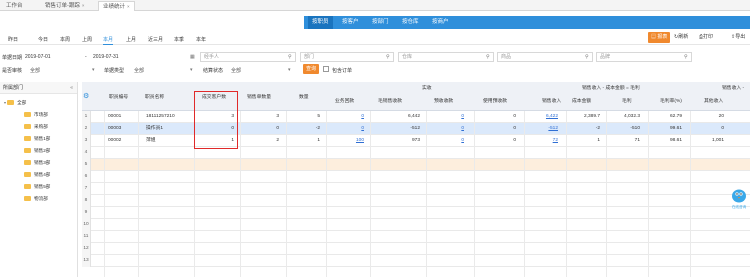  What do you see at coordinates (380, 22) in the screenshot?
I see `tab-by-department: 按部门` at bounding box center [380, 22].